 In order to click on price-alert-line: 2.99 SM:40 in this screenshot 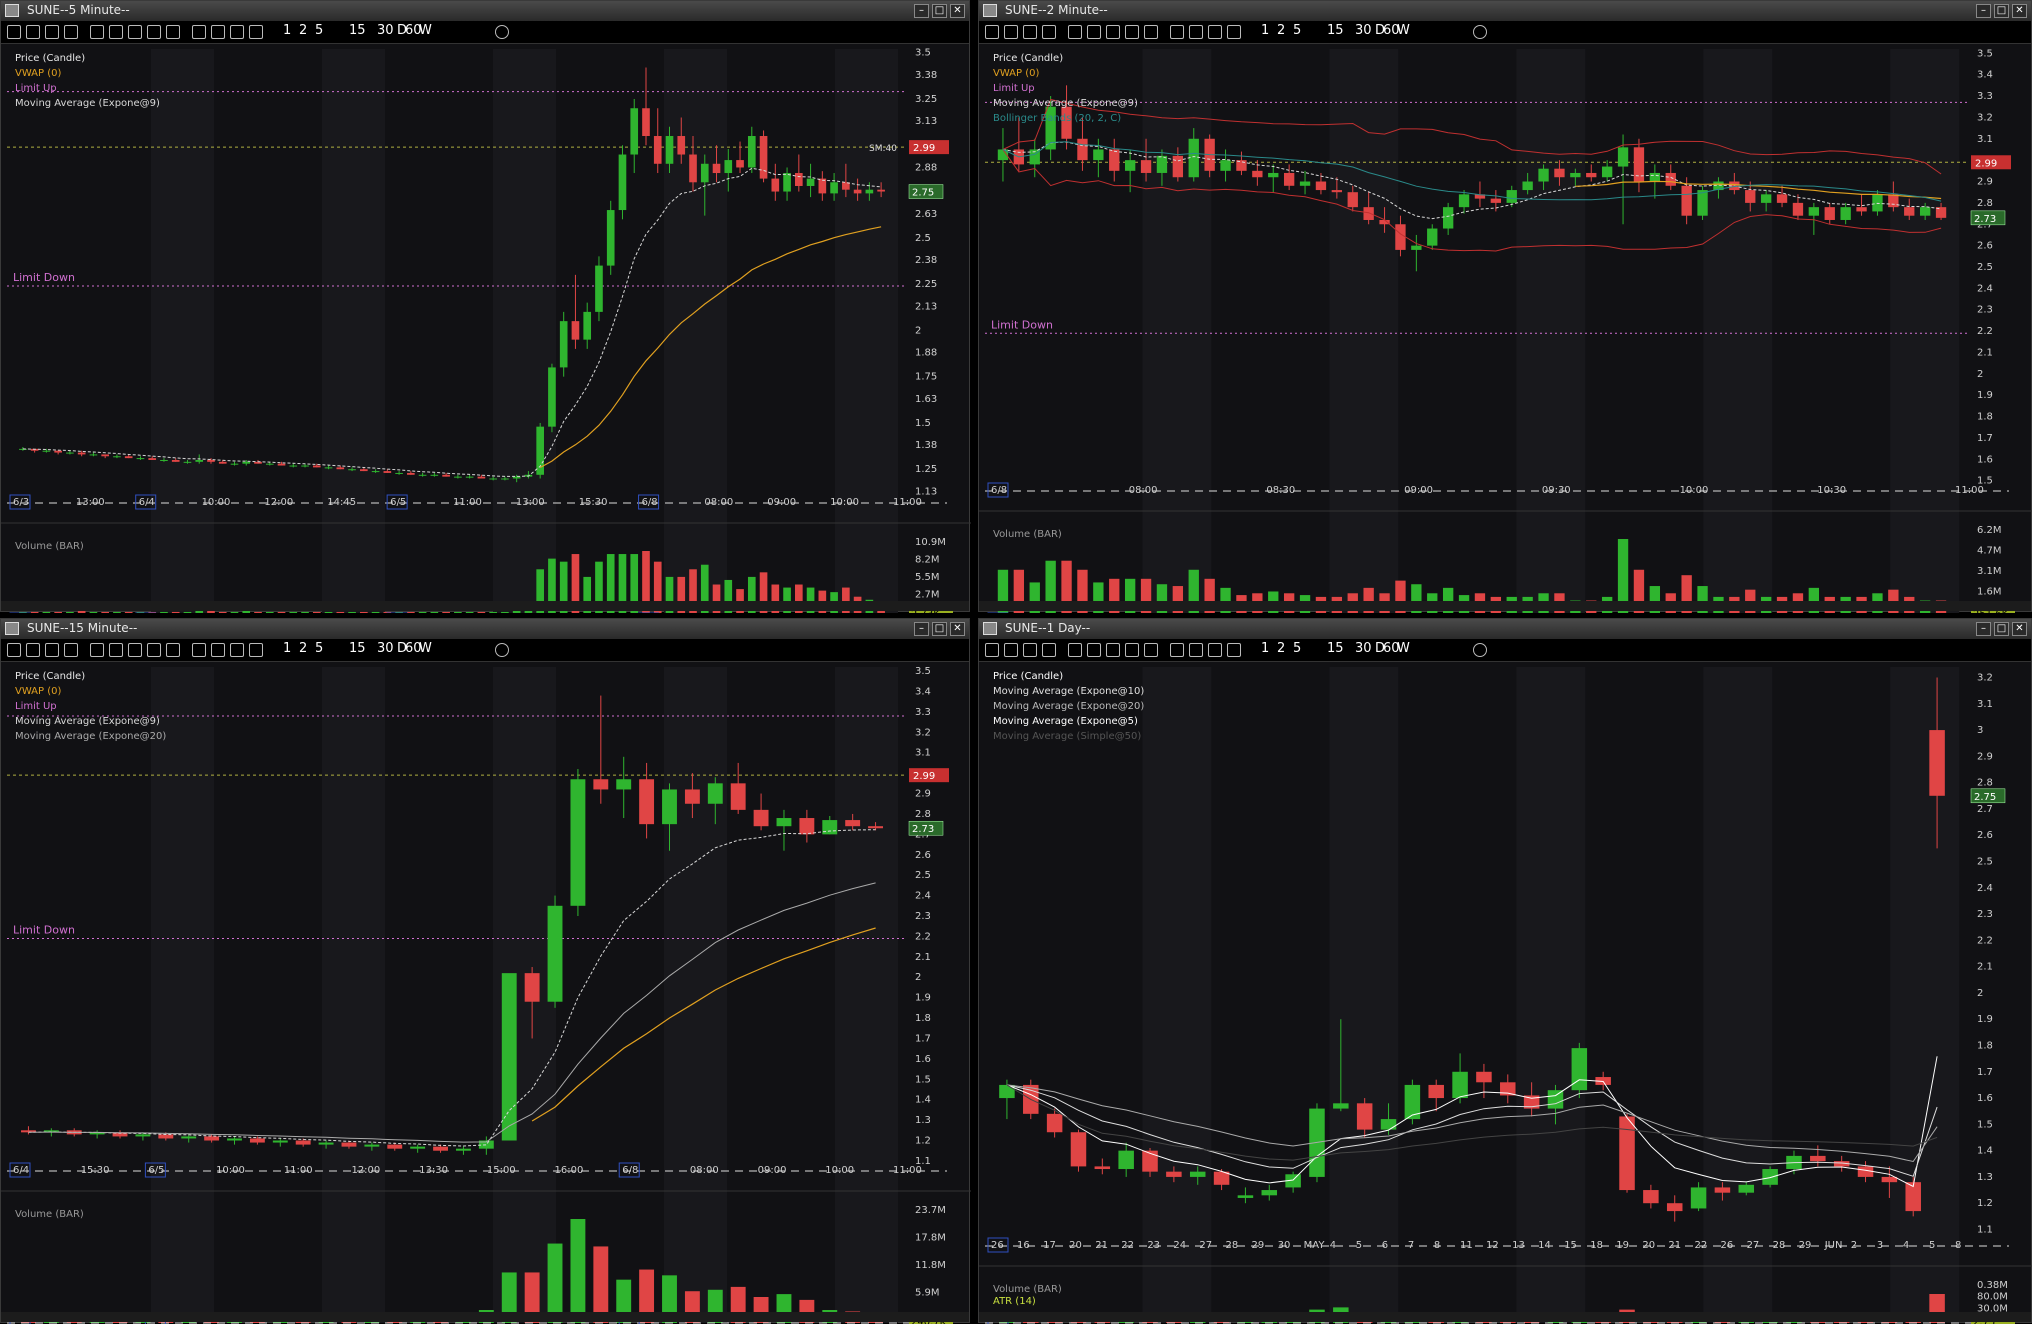, I will do `click(478, 147)`.